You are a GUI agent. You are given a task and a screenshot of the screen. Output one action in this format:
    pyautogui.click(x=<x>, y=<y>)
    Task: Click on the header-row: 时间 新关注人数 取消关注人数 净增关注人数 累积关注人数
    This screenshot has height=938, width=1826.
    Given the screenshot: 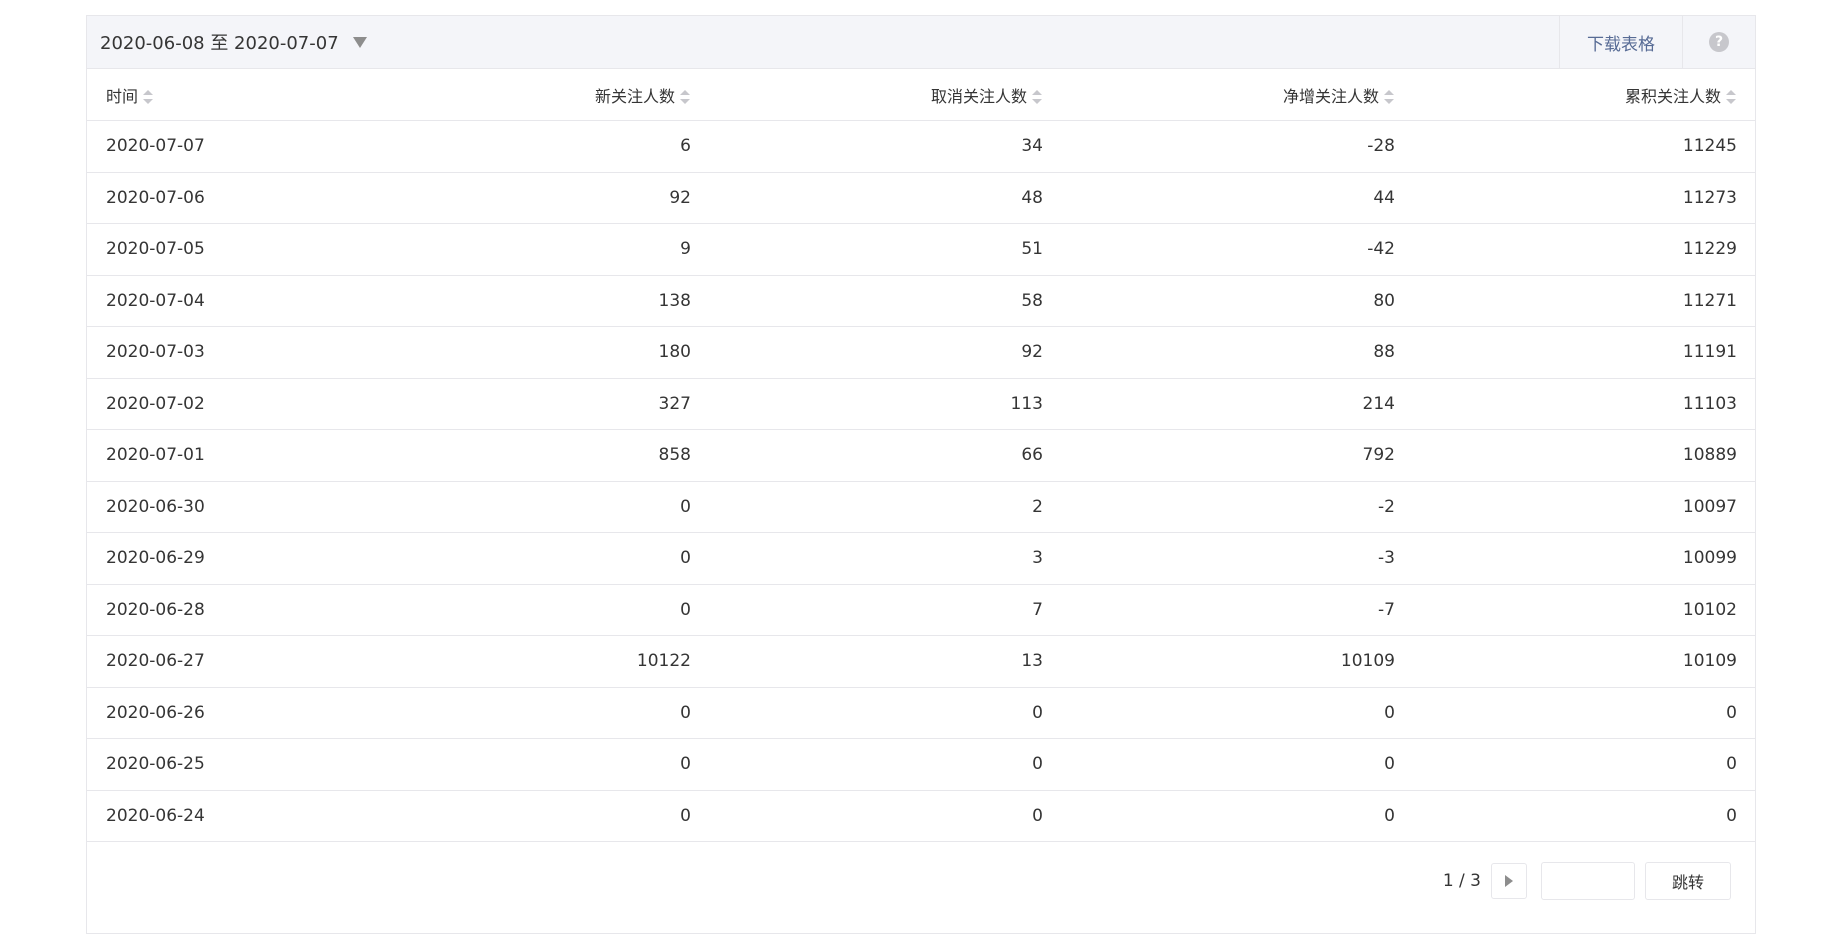 What is the action you would take?
    pyautogui.click(x=921, y=95)
    